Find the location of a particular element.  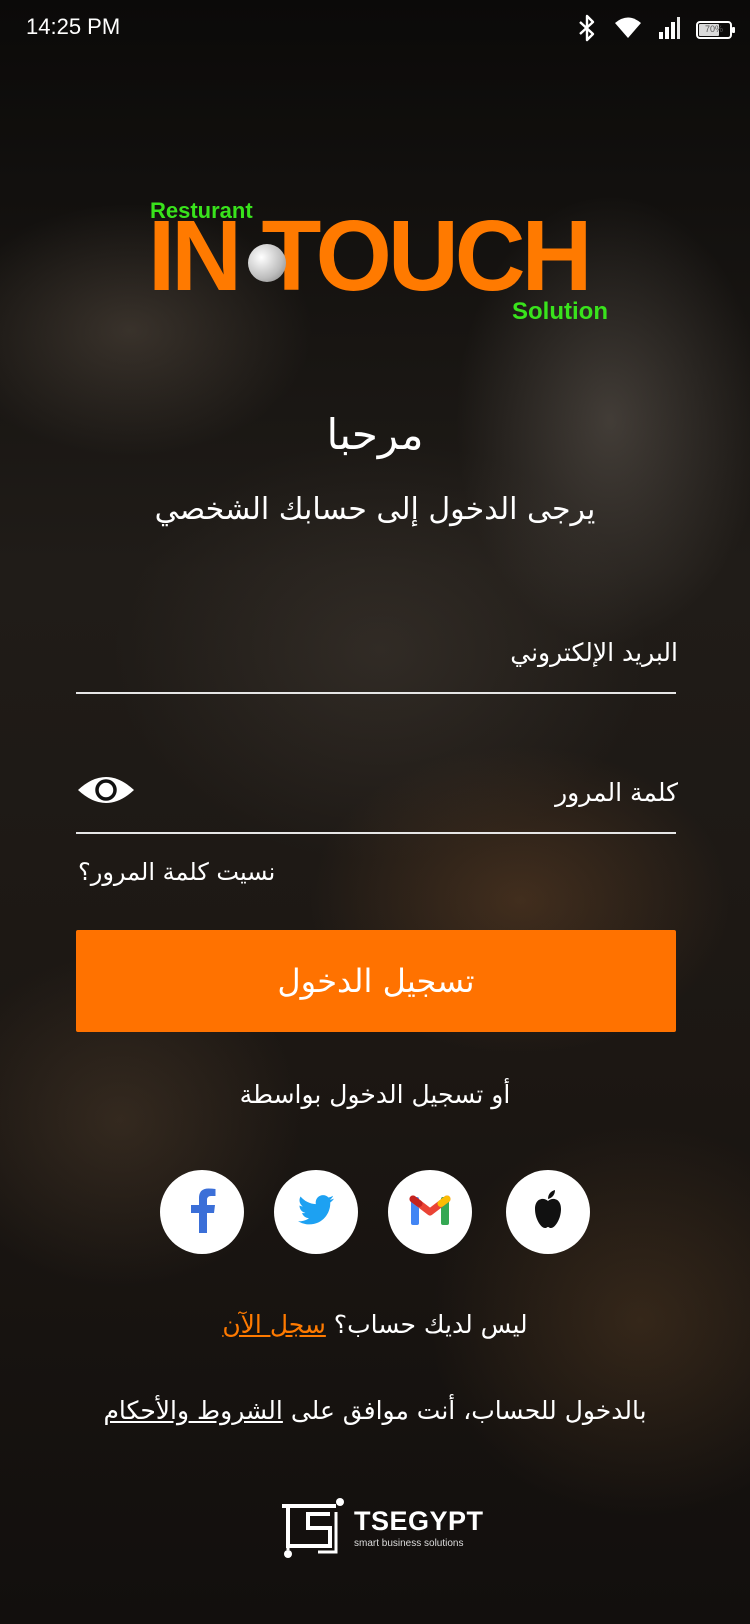

apple-login-button is located at coordinates (548, 1212).